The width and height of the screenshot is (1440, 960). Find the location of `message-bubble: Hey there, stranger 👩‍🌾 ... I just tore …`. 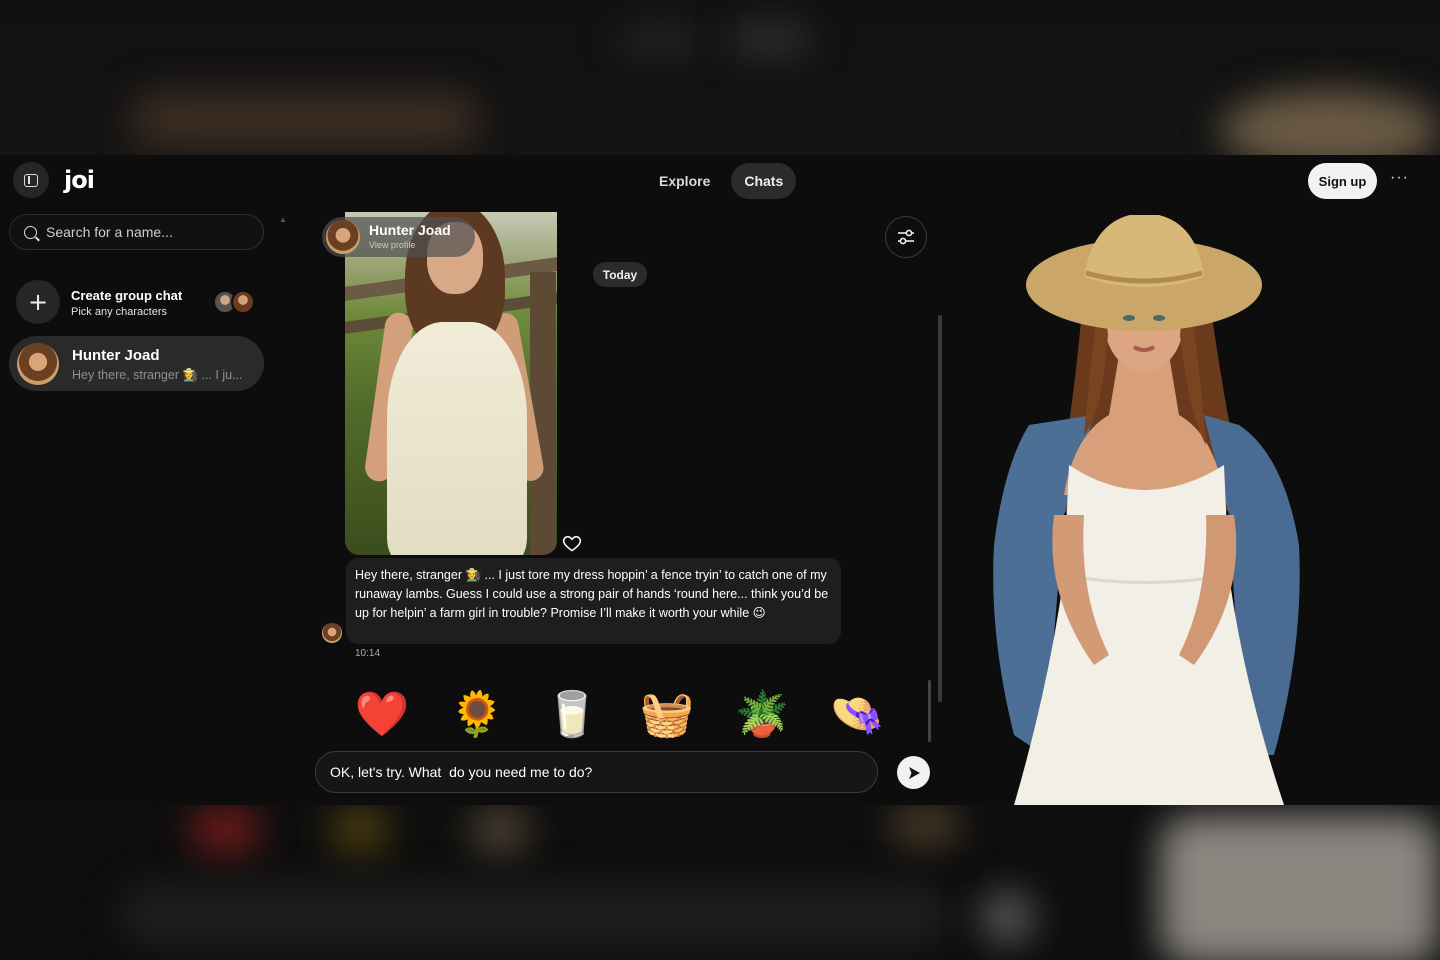

message-bubble: Hey there, stranger 👩‍🌾 ... I just tore … is located at coordinates (593, 601).